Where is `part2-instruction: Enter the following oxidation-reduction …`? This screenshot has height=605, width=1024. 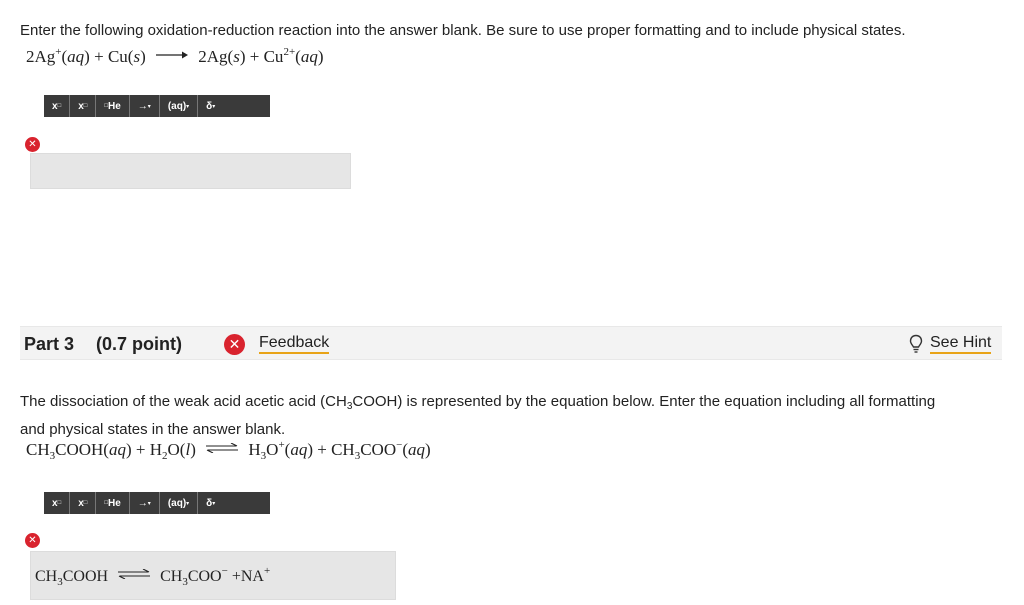 part2-instruction: Enter the following oxidation-reduction … is located at coordinates (463, 30).